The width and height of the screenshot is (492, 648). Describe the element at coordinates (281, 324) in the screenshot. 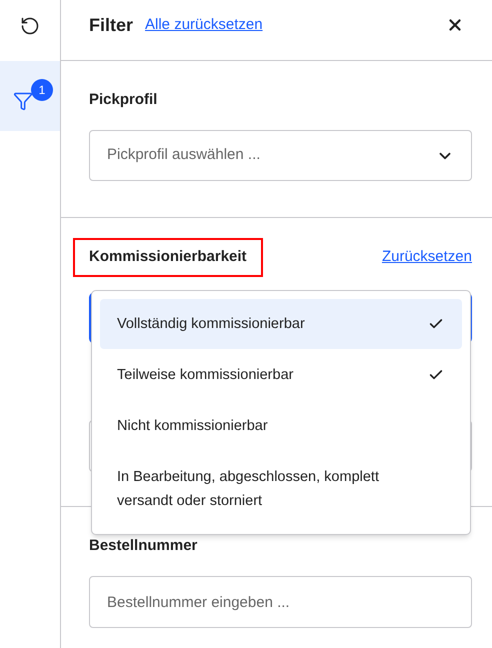

I see `dropdown-option: Vollständig kommissionierbar` at that location.